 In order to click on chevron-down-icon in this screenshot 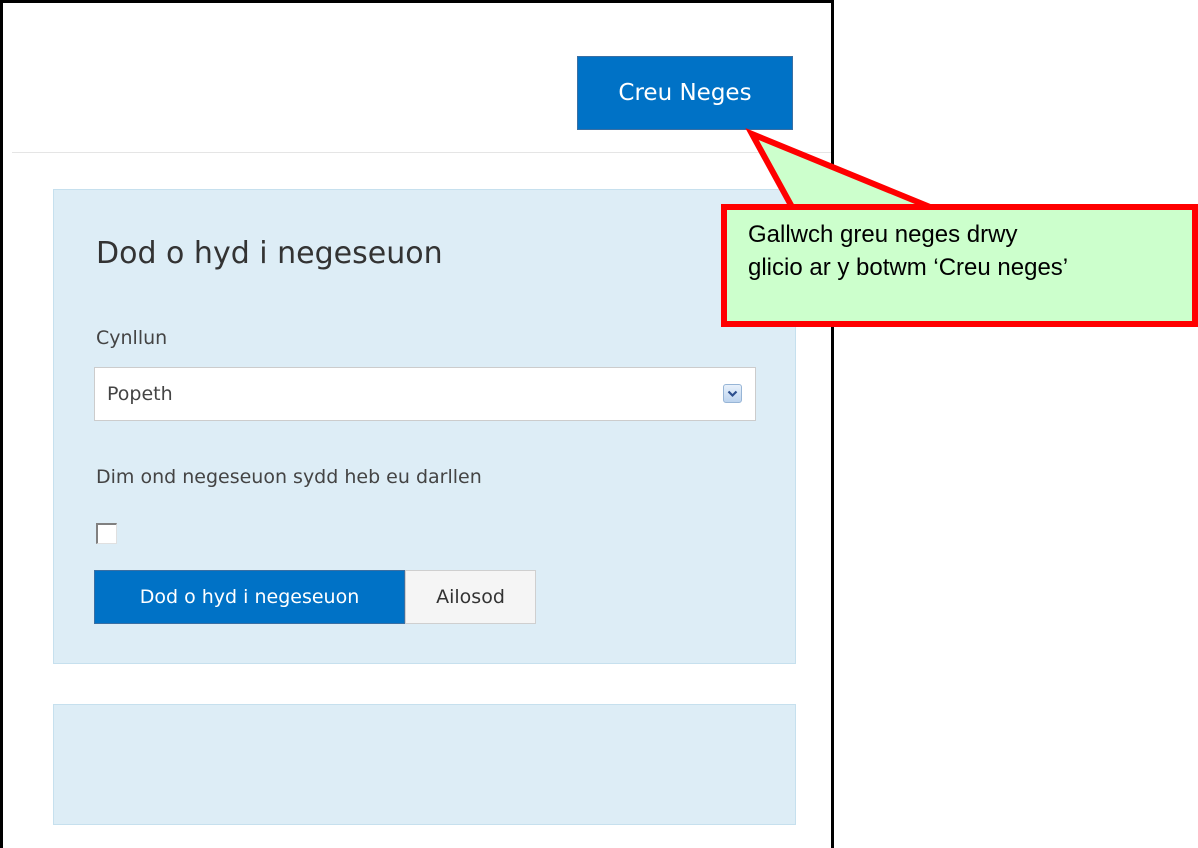, I will do `click(732, 393)`.